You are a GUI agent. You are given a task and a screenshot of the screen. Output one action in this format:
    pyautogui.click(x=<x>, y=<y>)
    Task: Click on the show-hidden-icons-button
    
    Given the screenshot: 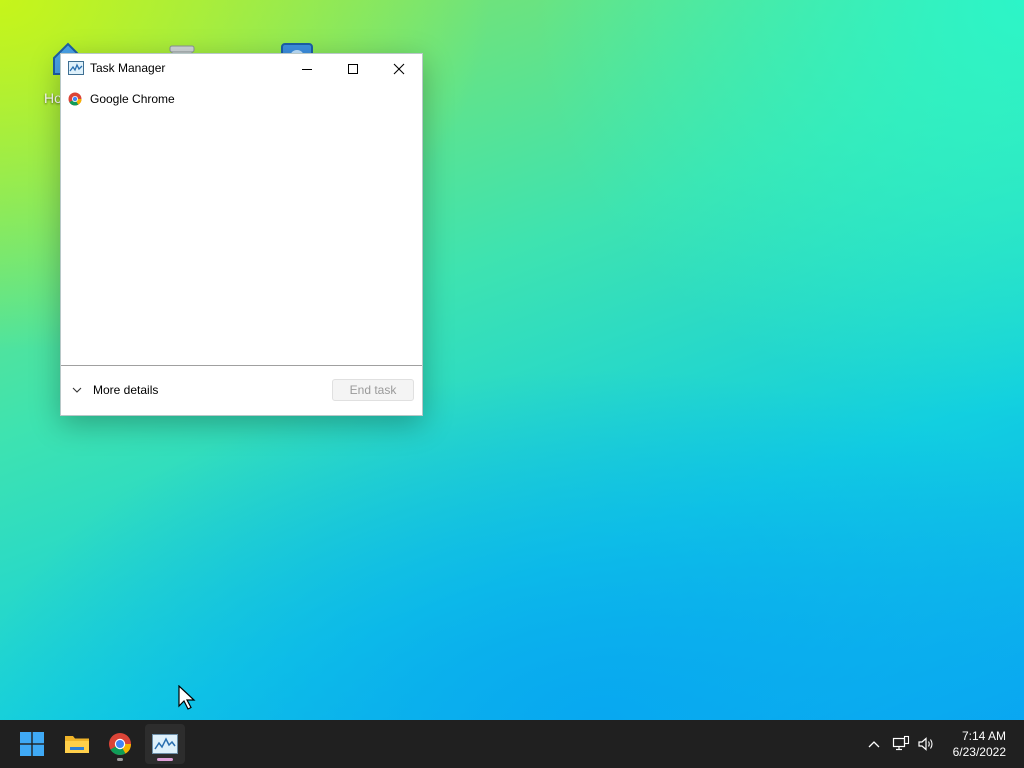 What is the action you would take?
    pyautogui.click(x=874, y=744)
    